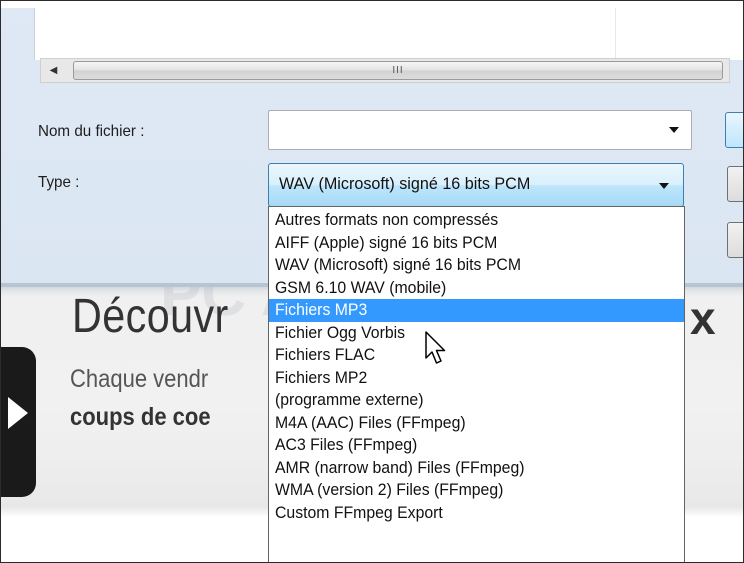 This screenshot has width=744, height=563. Describe the element at coordinates (349, 399) in the screenshot. I see `dropdown-option-label: (programme externe)` at that location.